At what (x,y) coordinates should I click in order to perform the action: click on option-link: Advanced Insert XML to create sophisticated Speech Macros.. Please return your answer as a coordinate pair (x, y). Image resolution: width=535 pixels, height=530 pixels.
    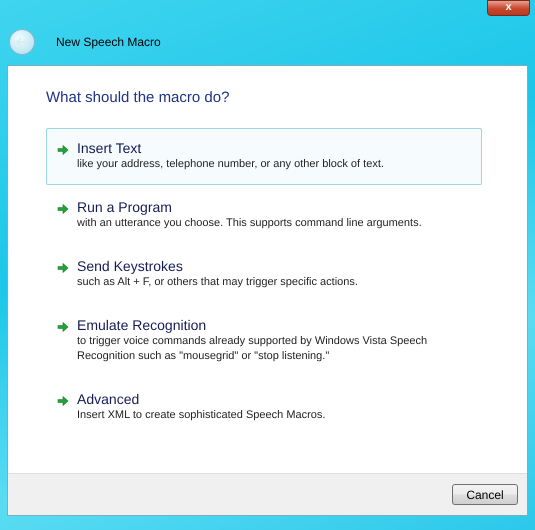
    Looking at the image, I should click on (264, 407).